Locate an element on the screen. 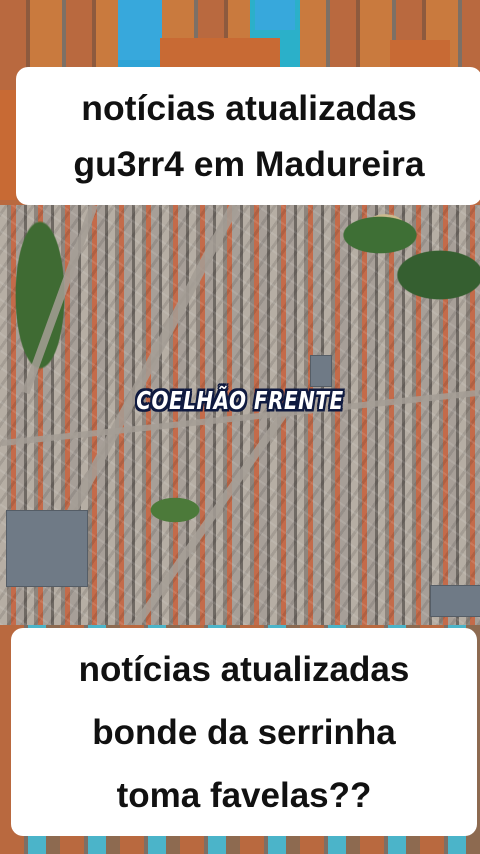 This screenshot has height=854, width=480. headline-bottom-line-2: bonde da serrinha is located at coordinates (244, 732).